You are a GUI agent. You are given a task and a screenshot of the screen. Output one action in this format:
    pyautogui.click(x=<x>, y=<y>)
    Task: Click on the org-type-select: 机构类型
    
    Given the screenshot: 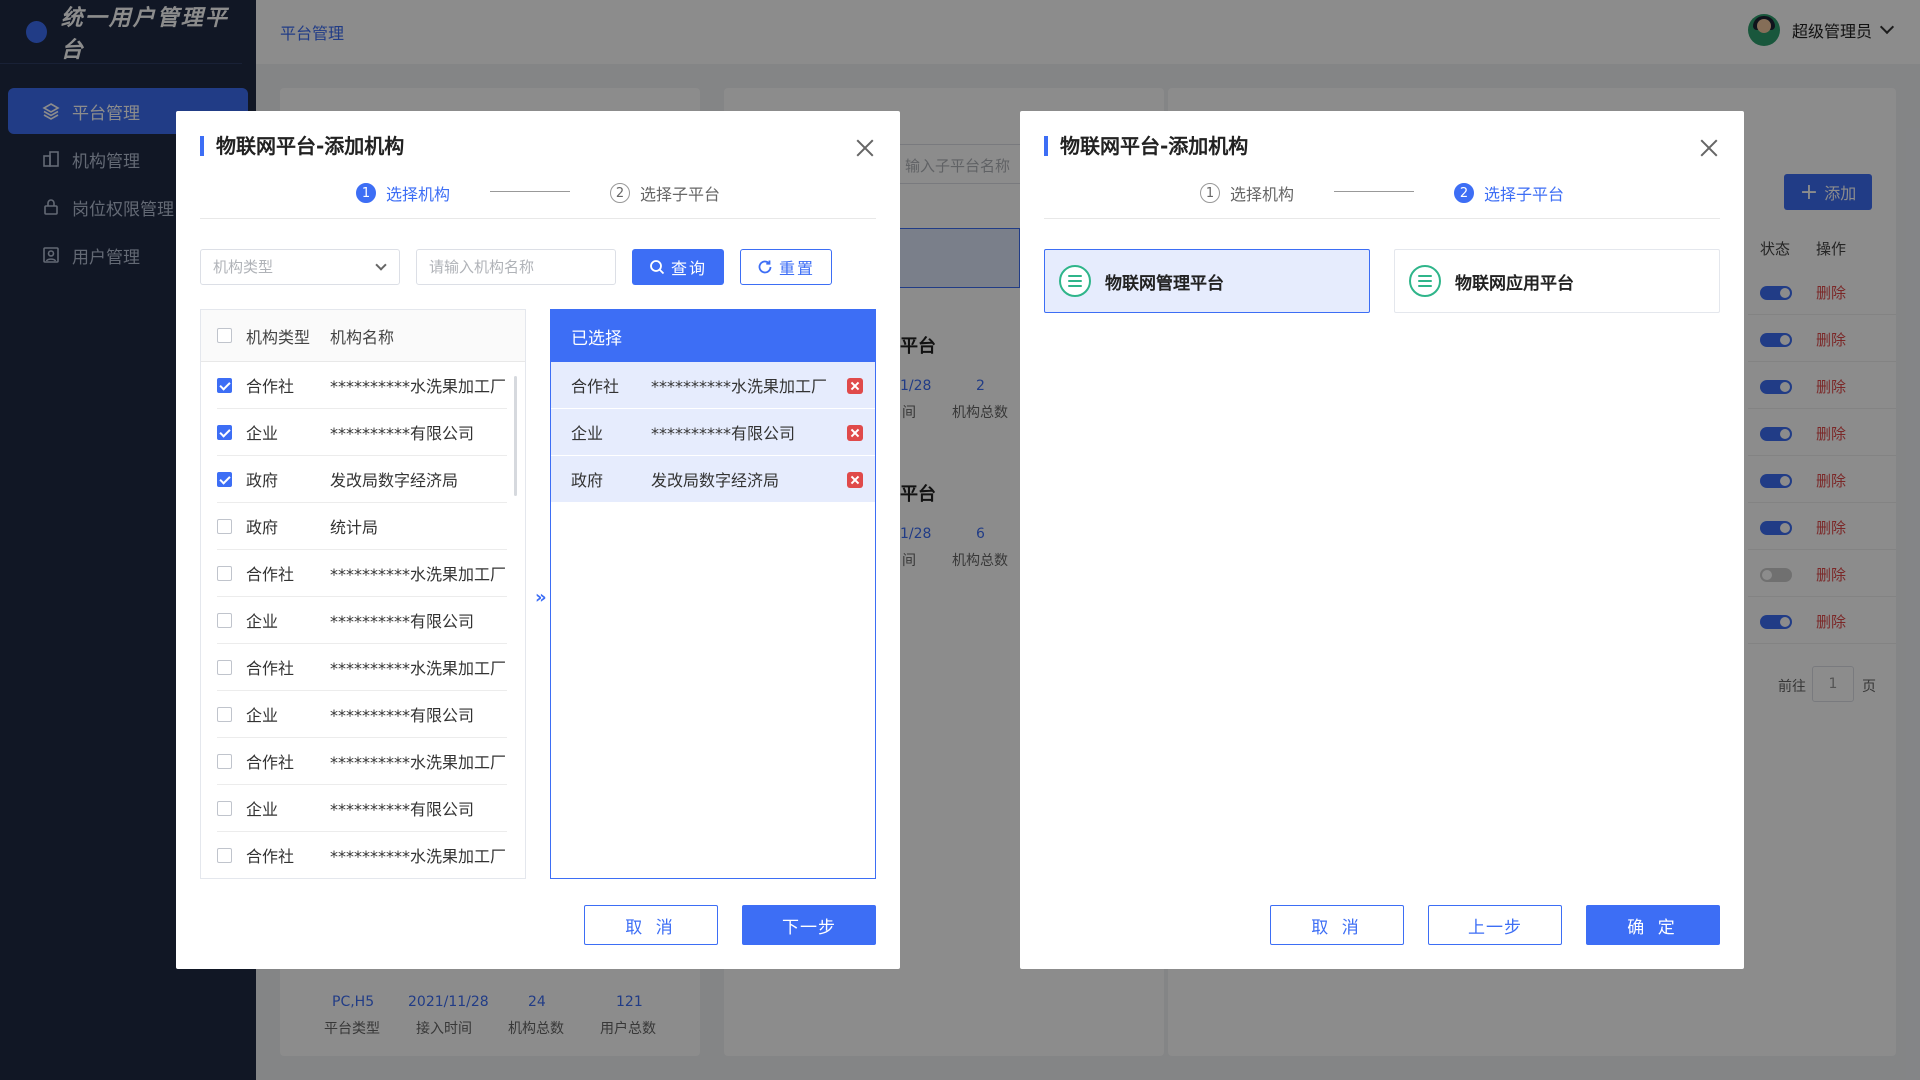 What is the action you would take?
    pyautogui.click(x=300, y=267)
    